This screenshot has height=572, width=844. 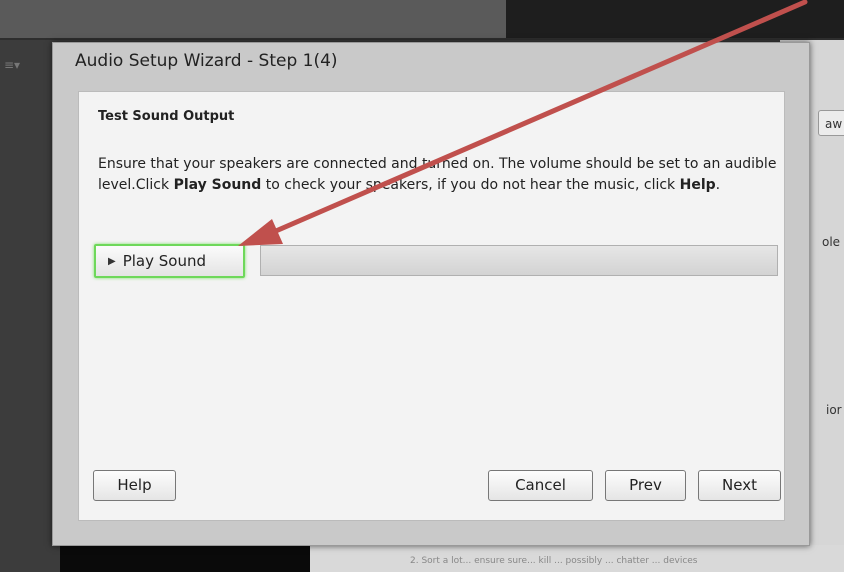 What do you see at coordinates (134, 485) in the screenshot?
I see `help-button: Help` at bounding box center [134, 485].